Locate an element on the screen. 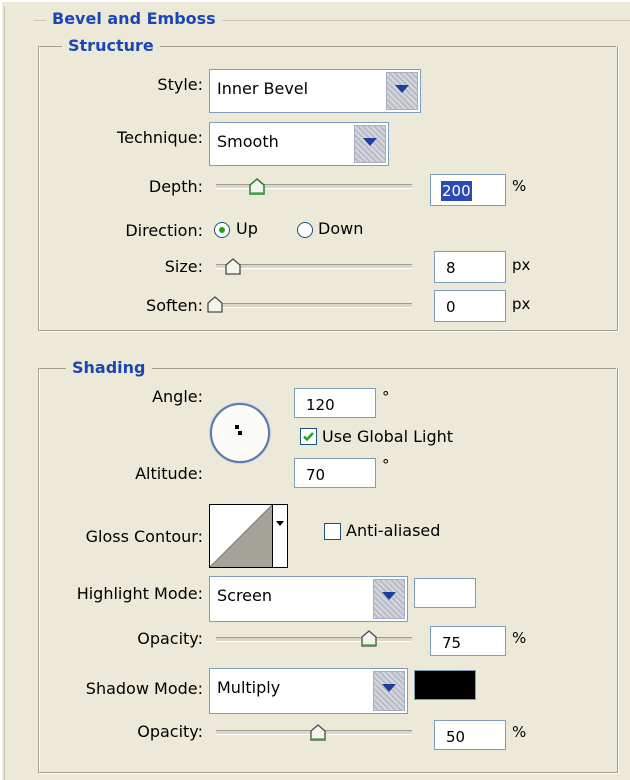 The width and height of the screenshot is (630, 780). highlight-opacity-label: Opacity: is located at coordinates (170, 638).